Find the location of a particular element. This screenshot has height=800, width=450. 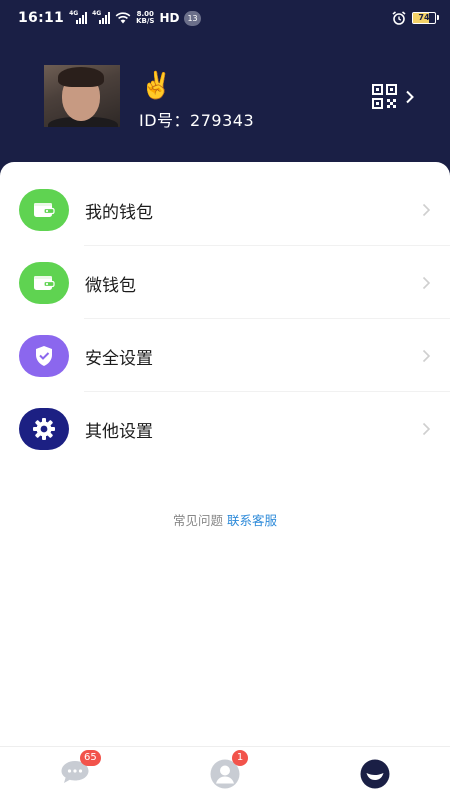

menu-item-other-settings: 其他设置 is located at coordinates (225, 429).